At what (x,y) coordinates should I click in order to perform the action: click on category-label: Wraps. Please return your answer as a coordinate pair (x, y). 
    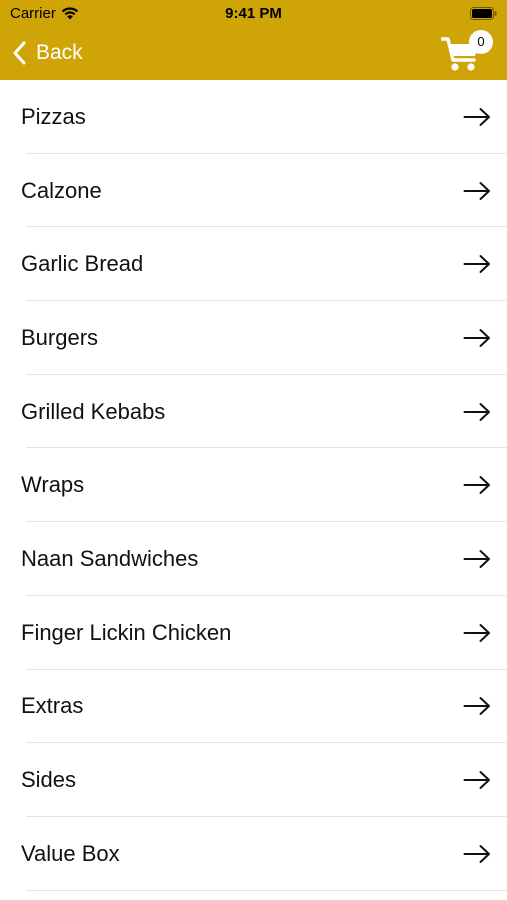
    Looking at the image, I should click on (53, 485).